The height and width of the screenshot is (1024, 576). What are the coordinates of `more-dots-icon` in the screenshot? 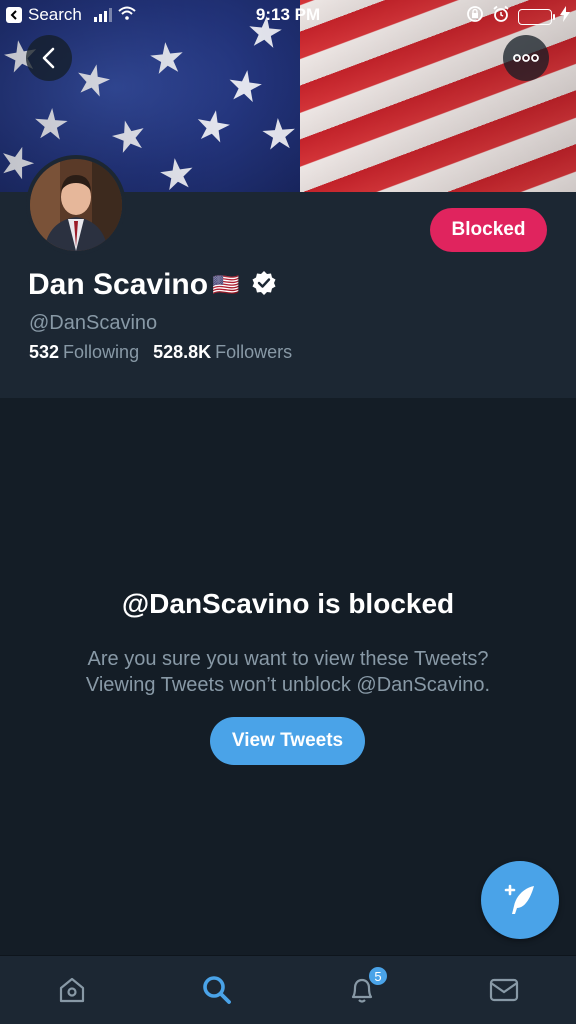 It's located at (526, 58).